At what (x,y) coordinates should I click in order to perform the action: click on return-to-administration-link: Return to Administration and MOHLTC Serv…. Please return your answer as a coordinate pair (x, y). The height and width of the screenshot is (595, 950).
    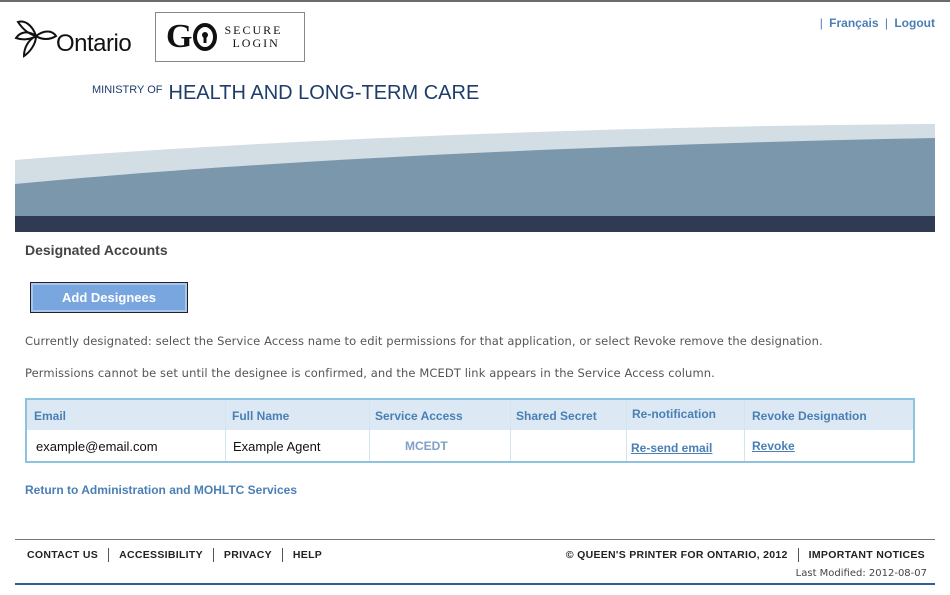
    Looking at the image, I should click on (161, 490).